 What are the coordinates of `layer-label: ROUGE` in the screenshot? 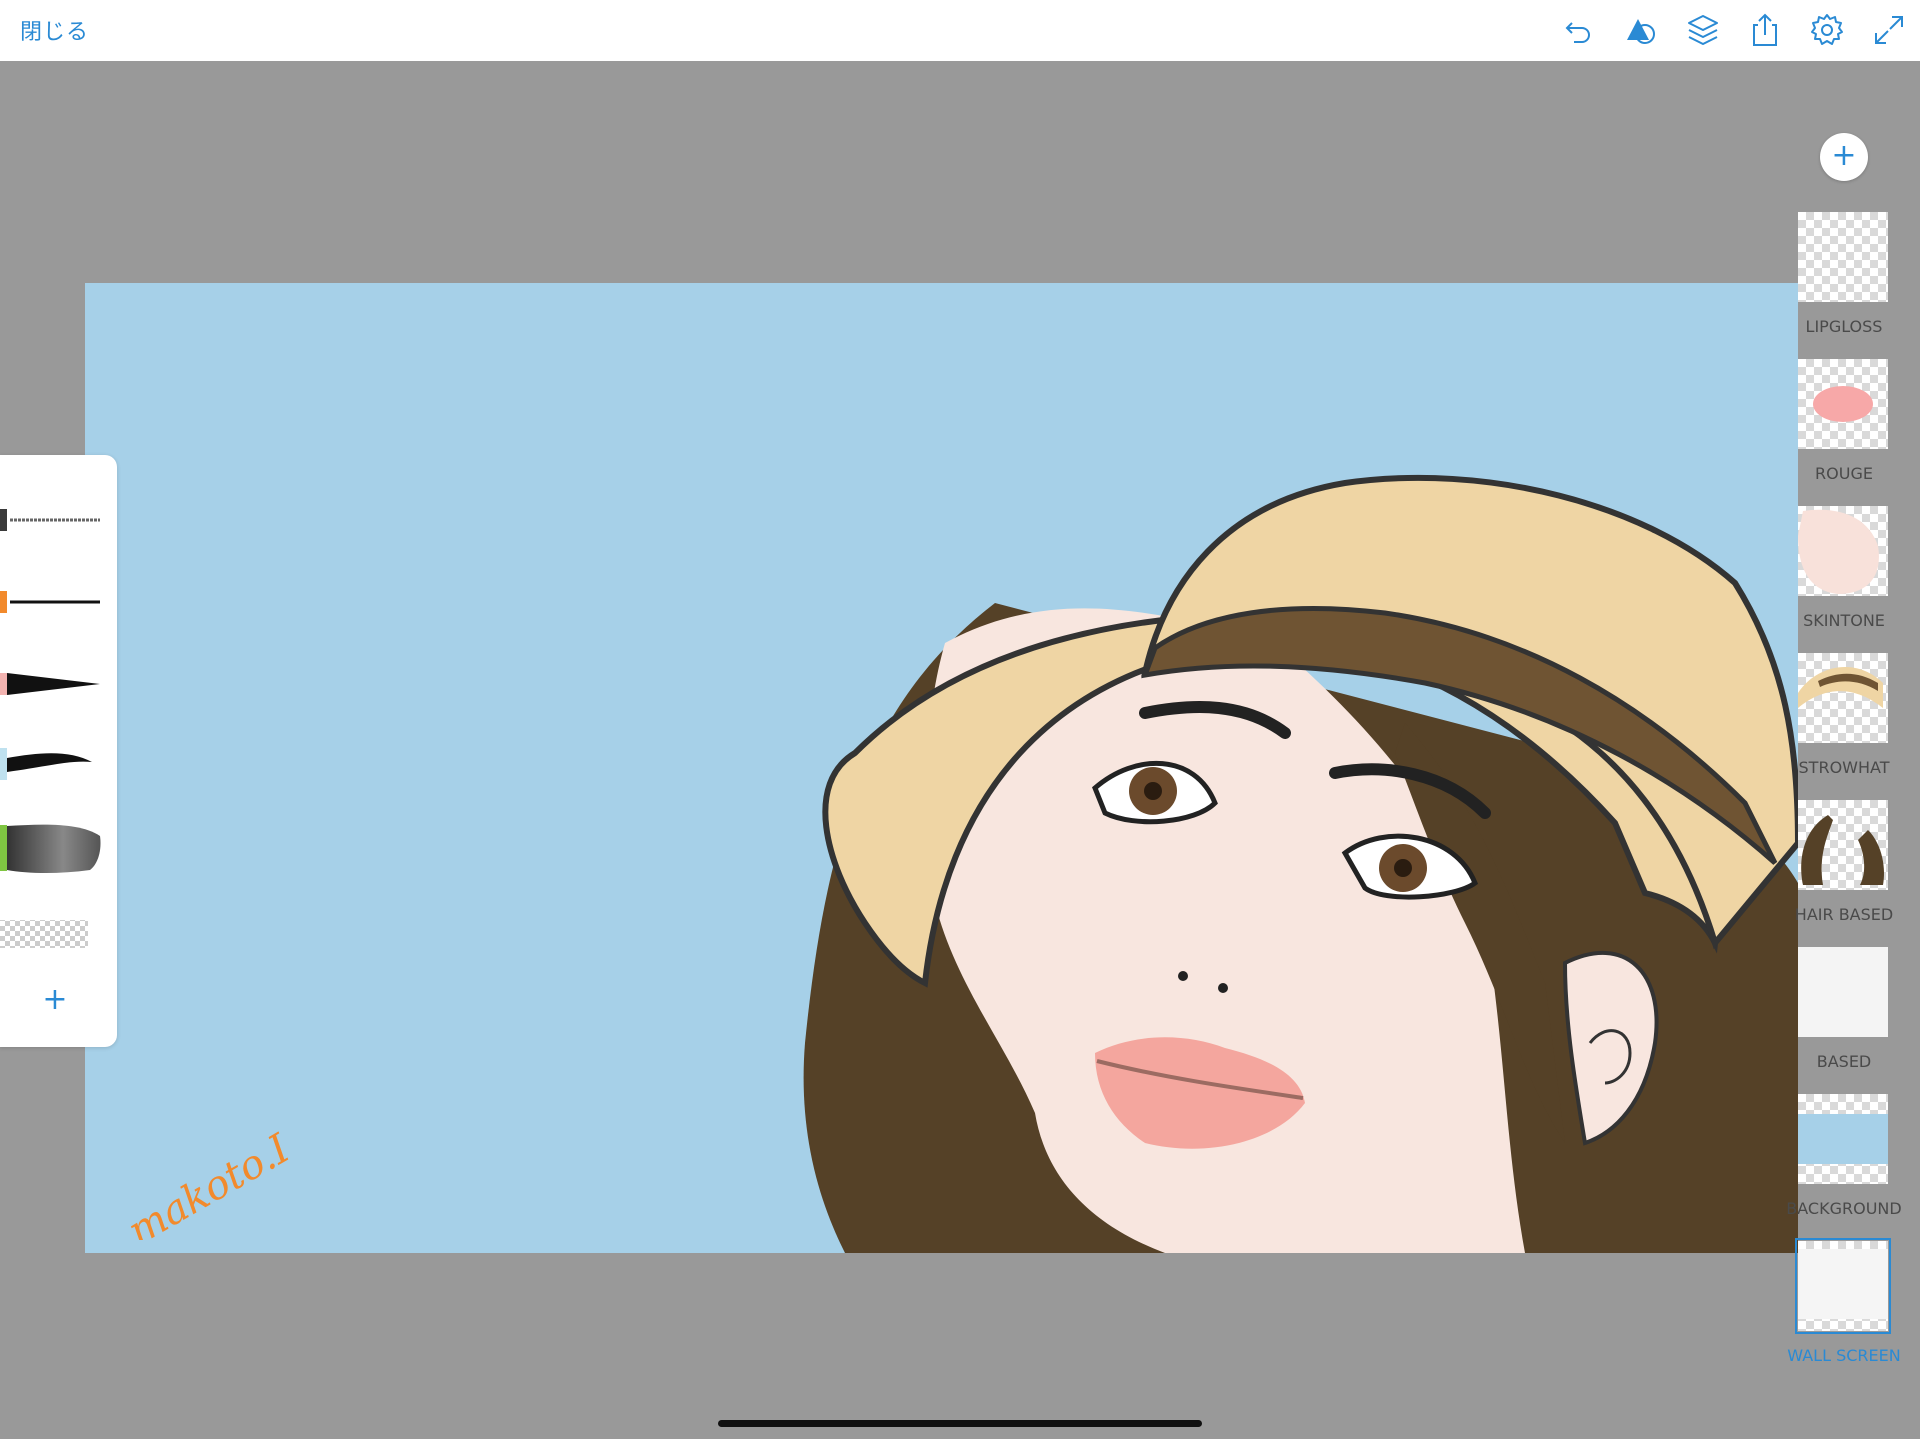 It's located at (1844, 473).